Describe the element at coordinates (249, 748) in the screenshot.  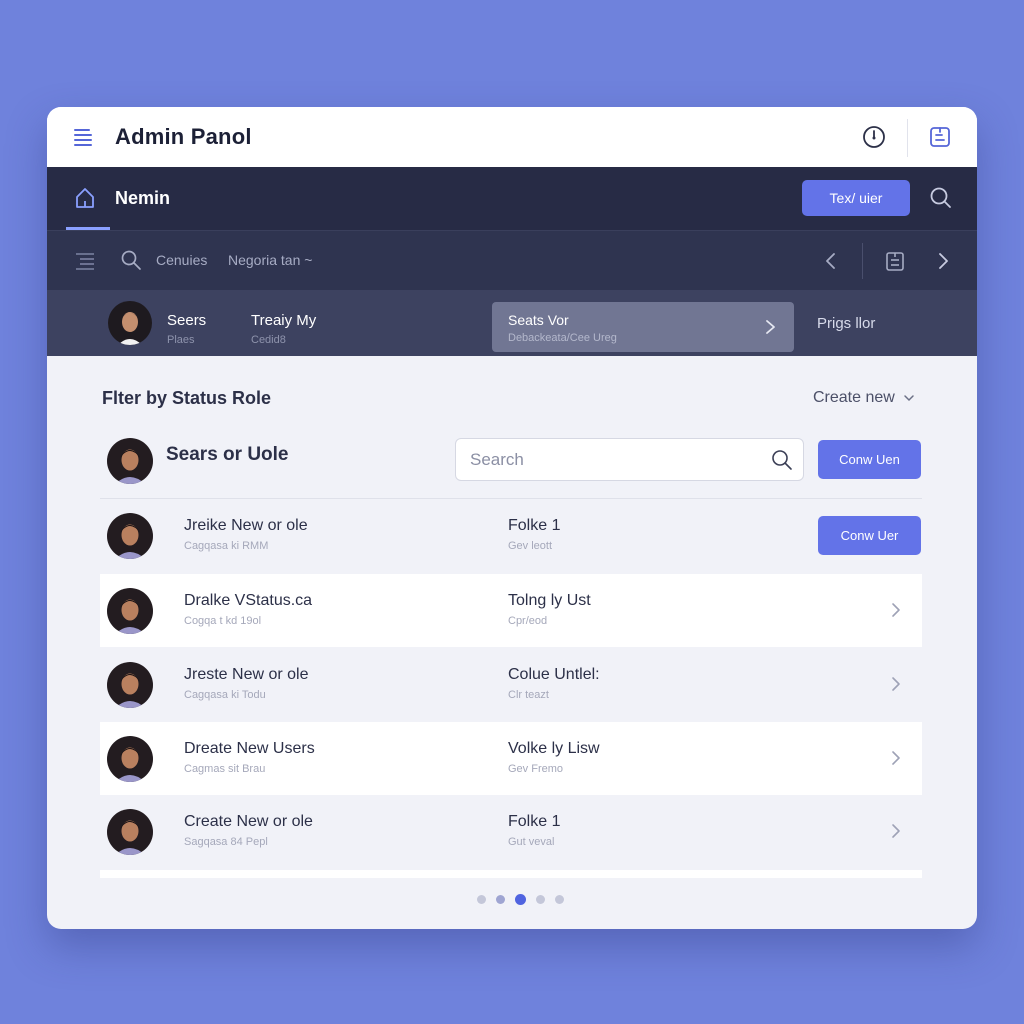
I see `user-name: Dreate New Users` at that location.